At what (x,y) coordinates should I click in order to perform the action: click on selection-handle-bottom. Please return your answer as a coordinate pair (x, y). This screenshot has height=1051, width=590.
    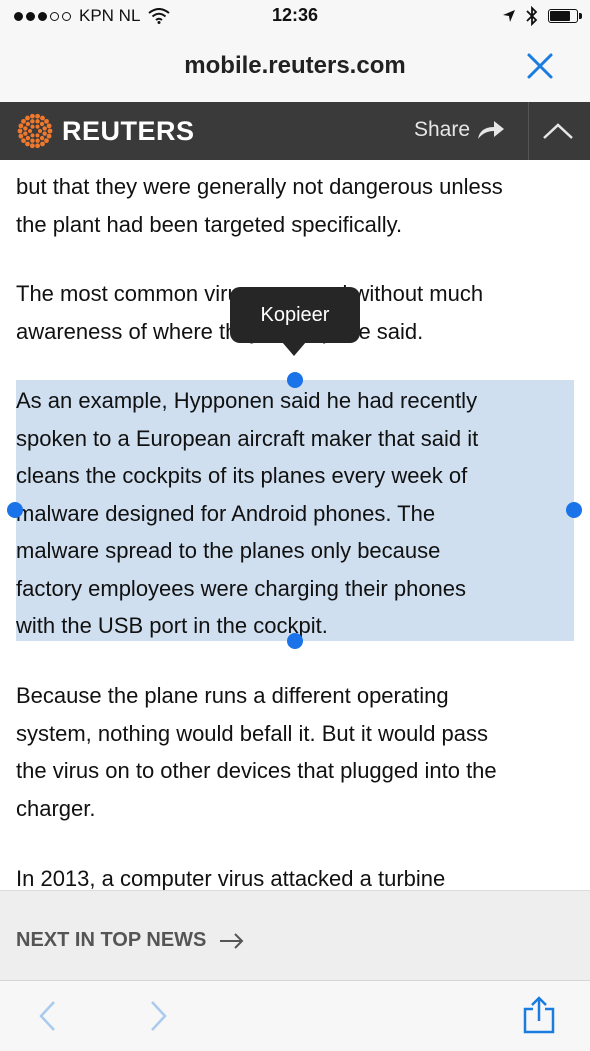
    Looking at the image, I should click on (295, 641).